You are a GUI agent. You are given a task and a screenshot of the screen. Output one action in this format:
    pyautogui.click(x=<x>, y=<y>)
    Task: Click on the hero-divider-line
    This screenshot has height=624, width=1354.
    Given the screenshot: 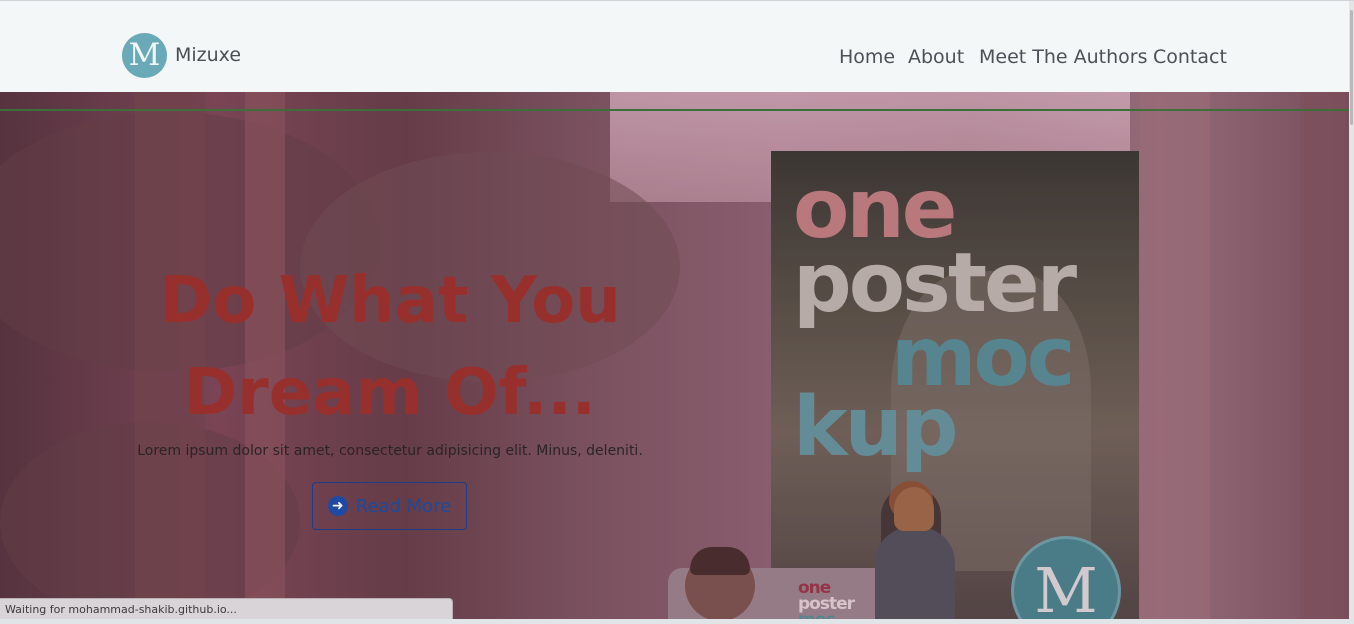 What is the action you would take?
    pyautogui.click(x=674, y=110)
    